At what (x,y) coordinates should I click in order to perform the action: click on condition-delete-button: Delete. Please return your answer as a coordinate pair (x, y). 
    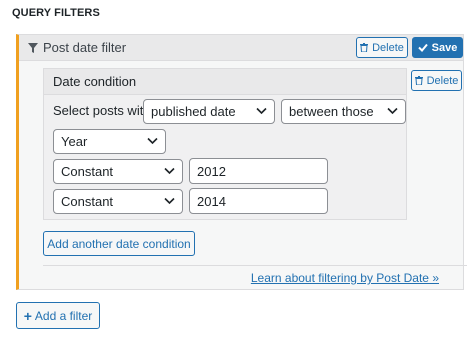
    Looking at the image, I should click on (436, 80).